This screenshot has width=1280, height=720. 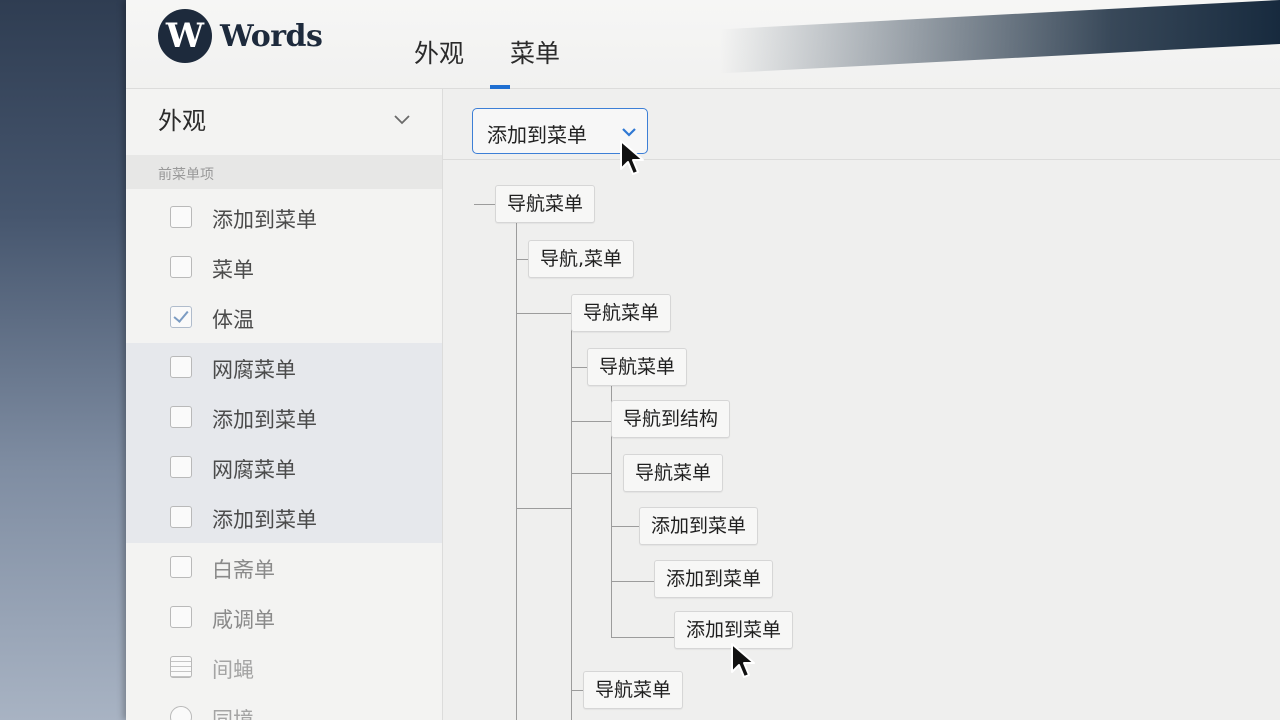 What do you see at coordinates (284, 172) in the screenshot?
I see `sidebar-section-header: 前菜单项` at bounding box center [284, 172].